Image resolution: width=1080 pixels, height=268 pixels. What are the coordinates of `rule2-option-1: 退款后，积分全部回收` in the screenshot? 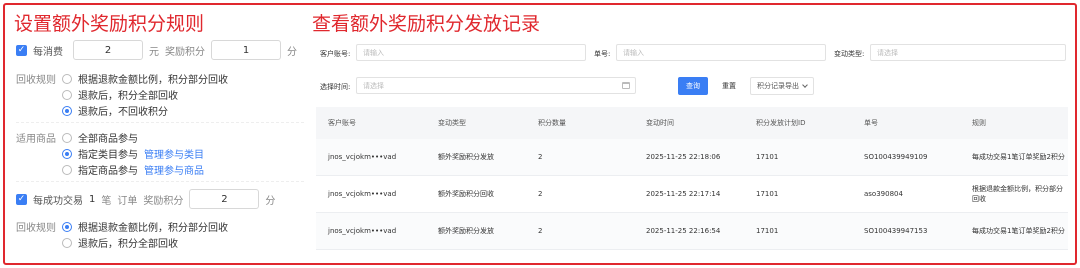 It's located at (120, 242).